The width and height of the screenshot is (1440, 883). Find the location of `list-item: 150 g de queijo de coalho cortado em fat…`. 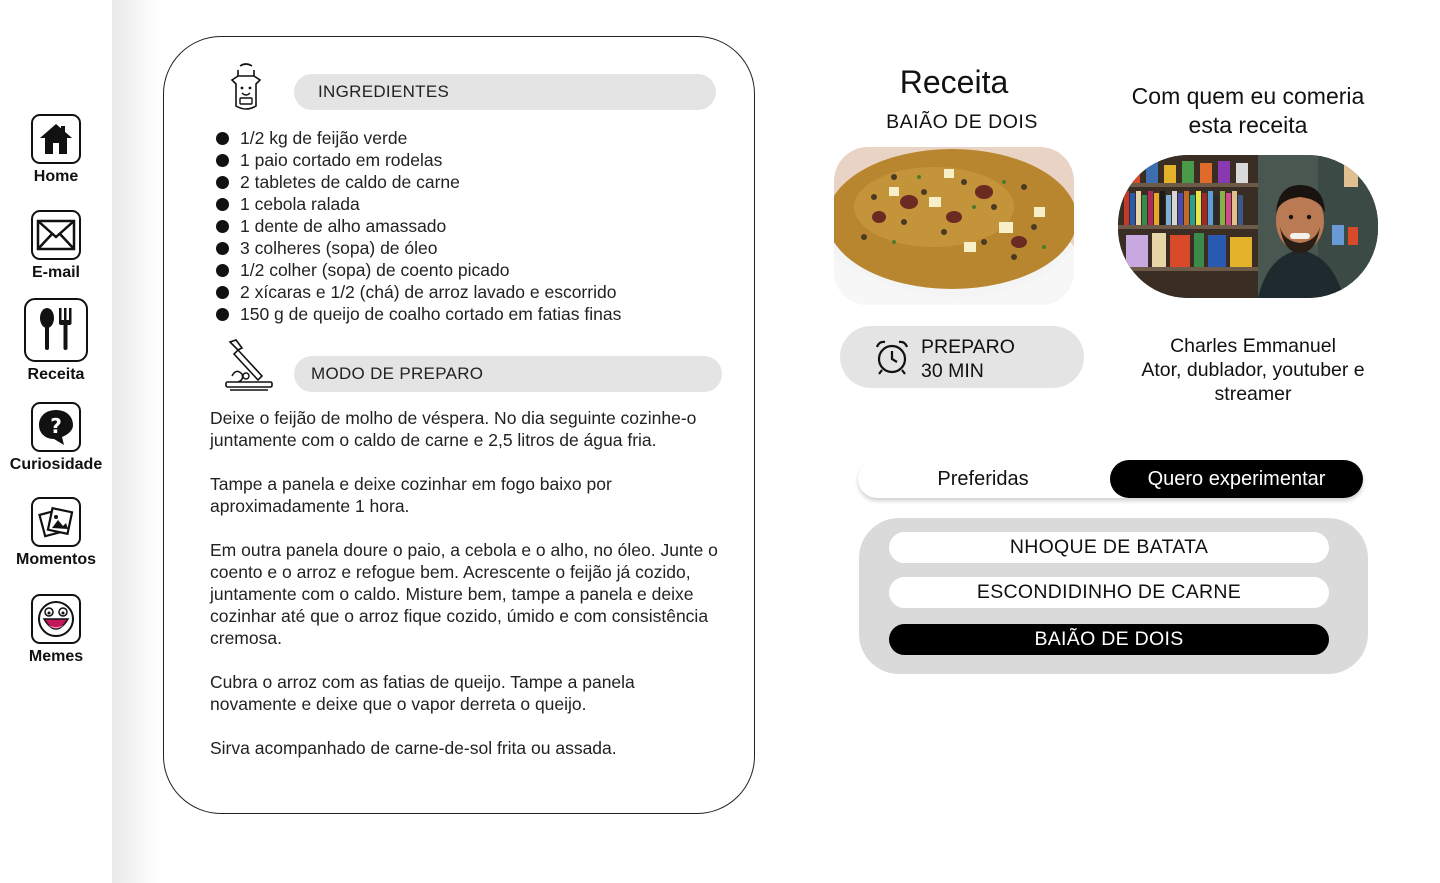

list-item: 150 g de queijo de coalho cortado em fat… is located at coordinates (418, 314).